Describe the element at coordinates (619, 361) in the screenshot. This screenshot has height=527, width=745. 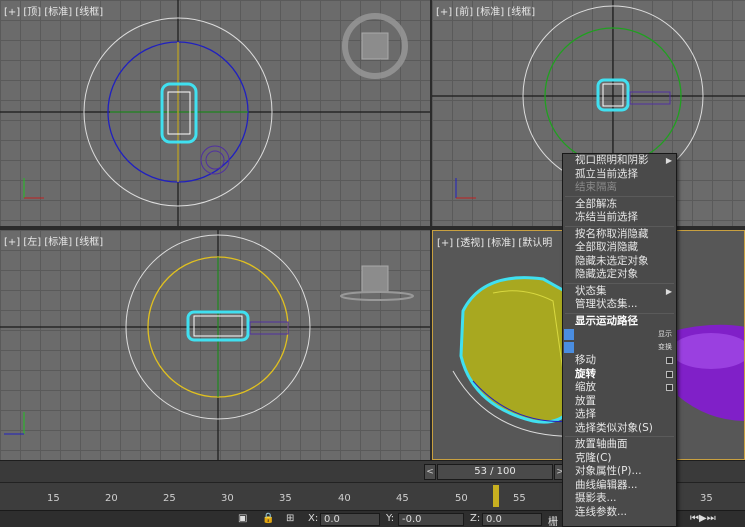
I see `menu-item-move: 移动` at that location.